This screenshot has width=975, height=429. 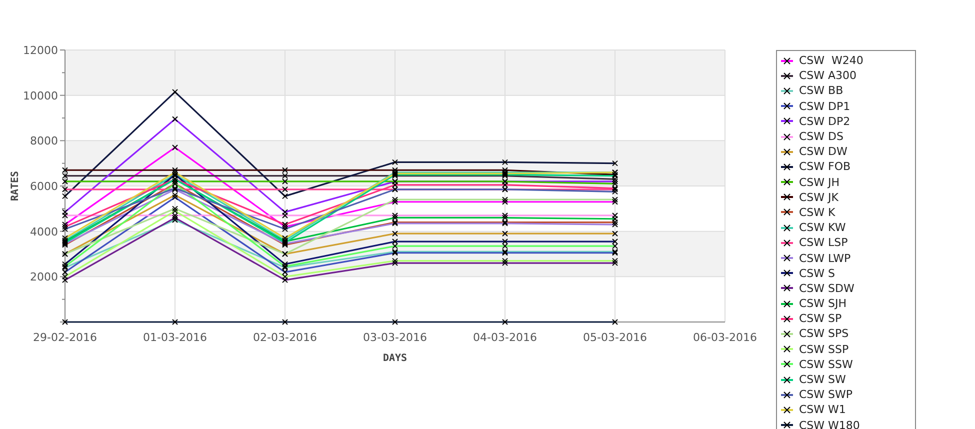 What do you see at coordinates (40, 50) in the screenshot?
I see `y-tick-label: 12000` at bounding box center [40, 50].